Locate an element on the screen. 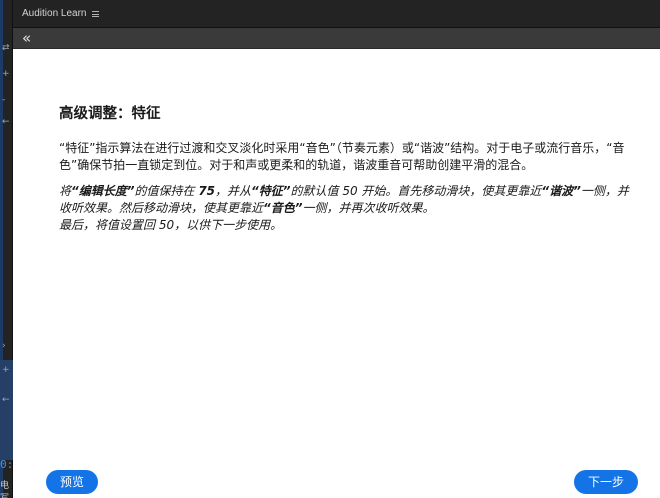  arrow-left-right-icon: ⇄ is located at coordinates (6, 48).